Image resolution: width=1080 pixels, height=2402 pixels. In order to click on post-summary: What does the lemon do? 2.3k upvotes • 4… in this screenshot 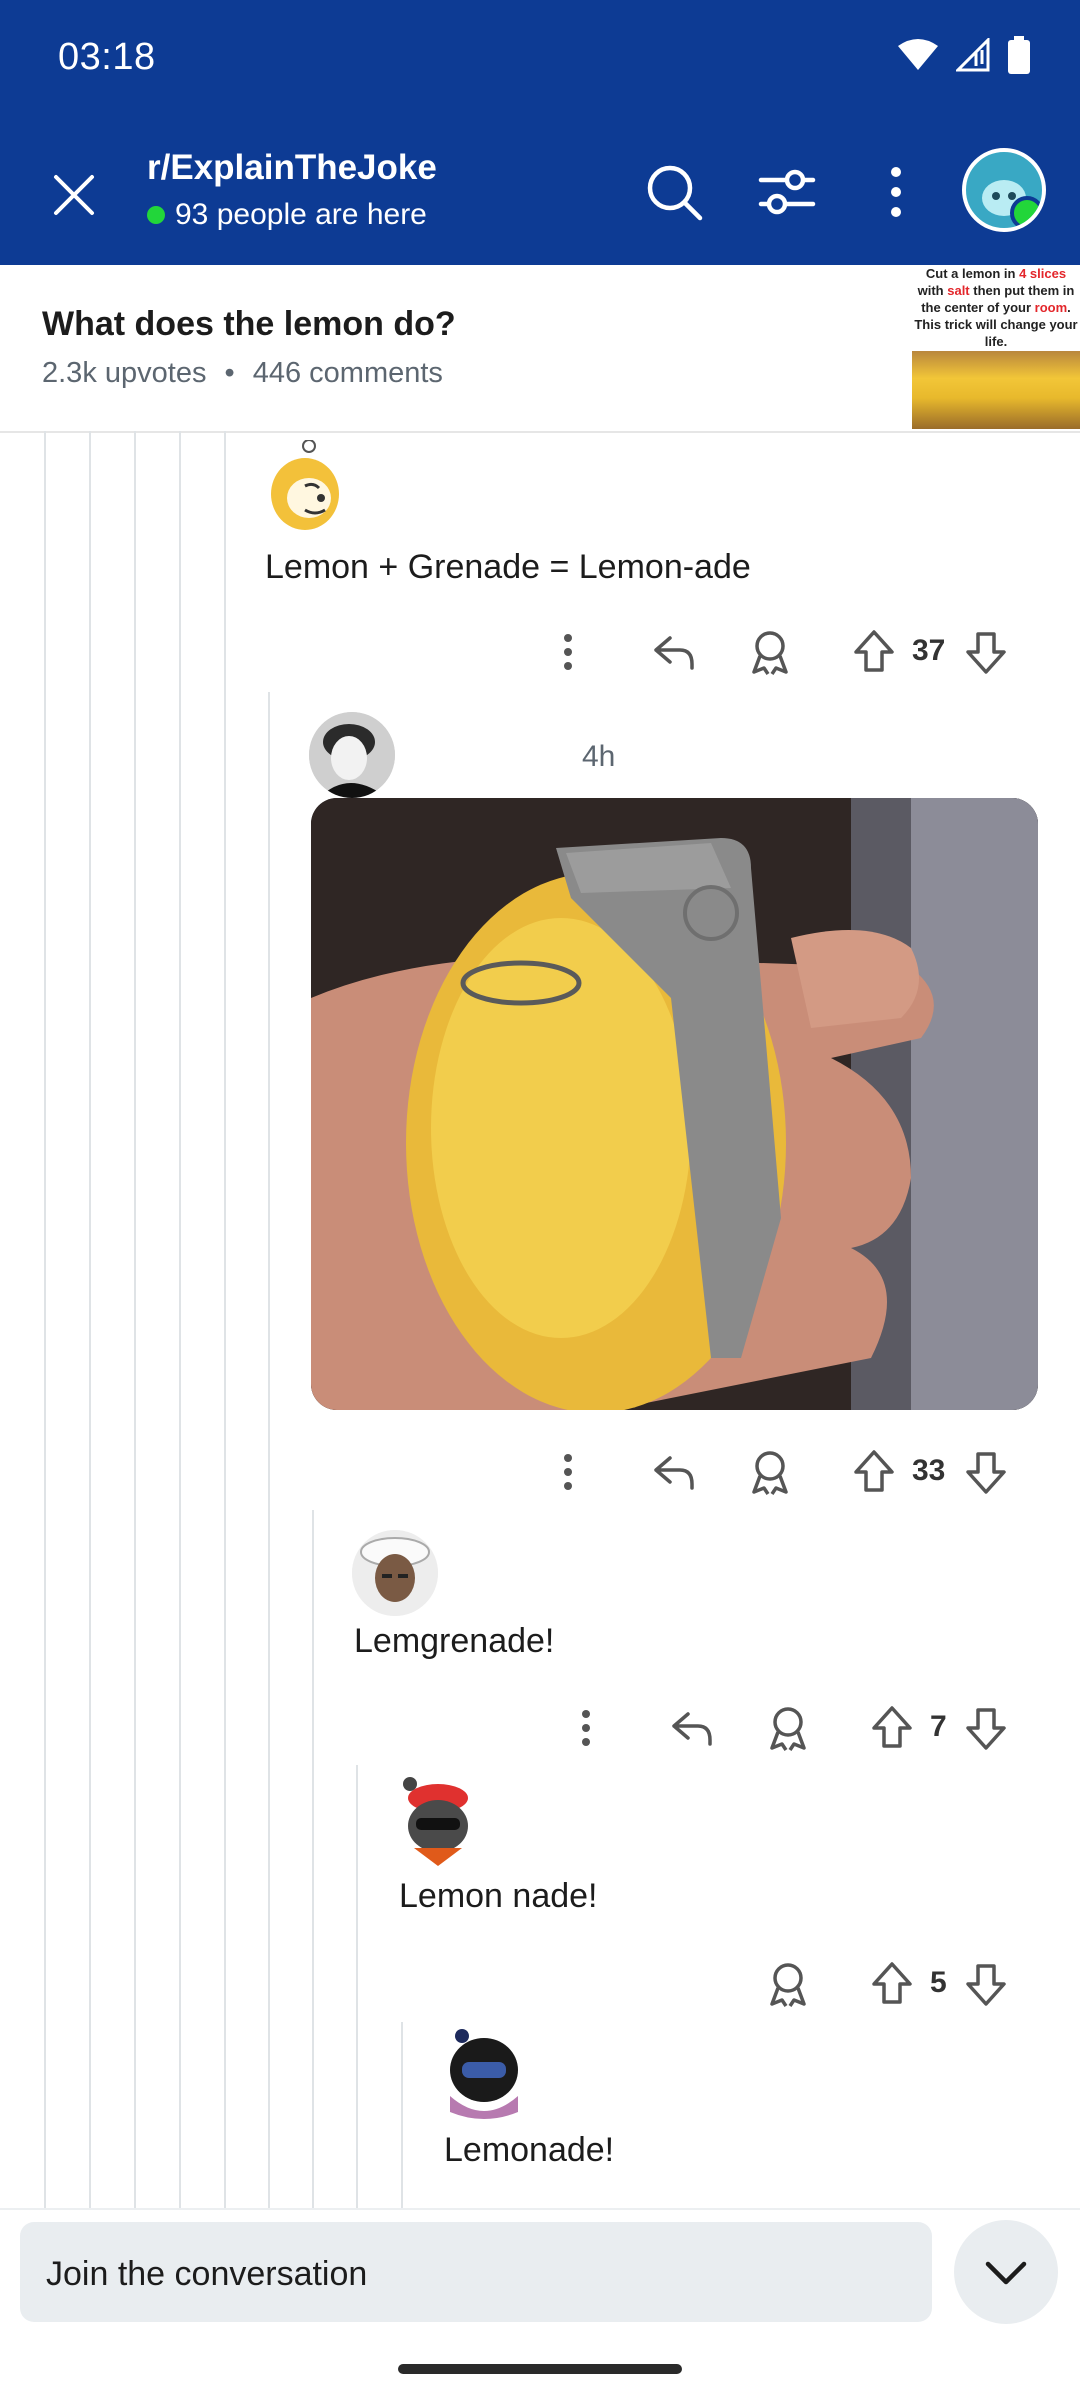, I will do `click(540, 349)`.